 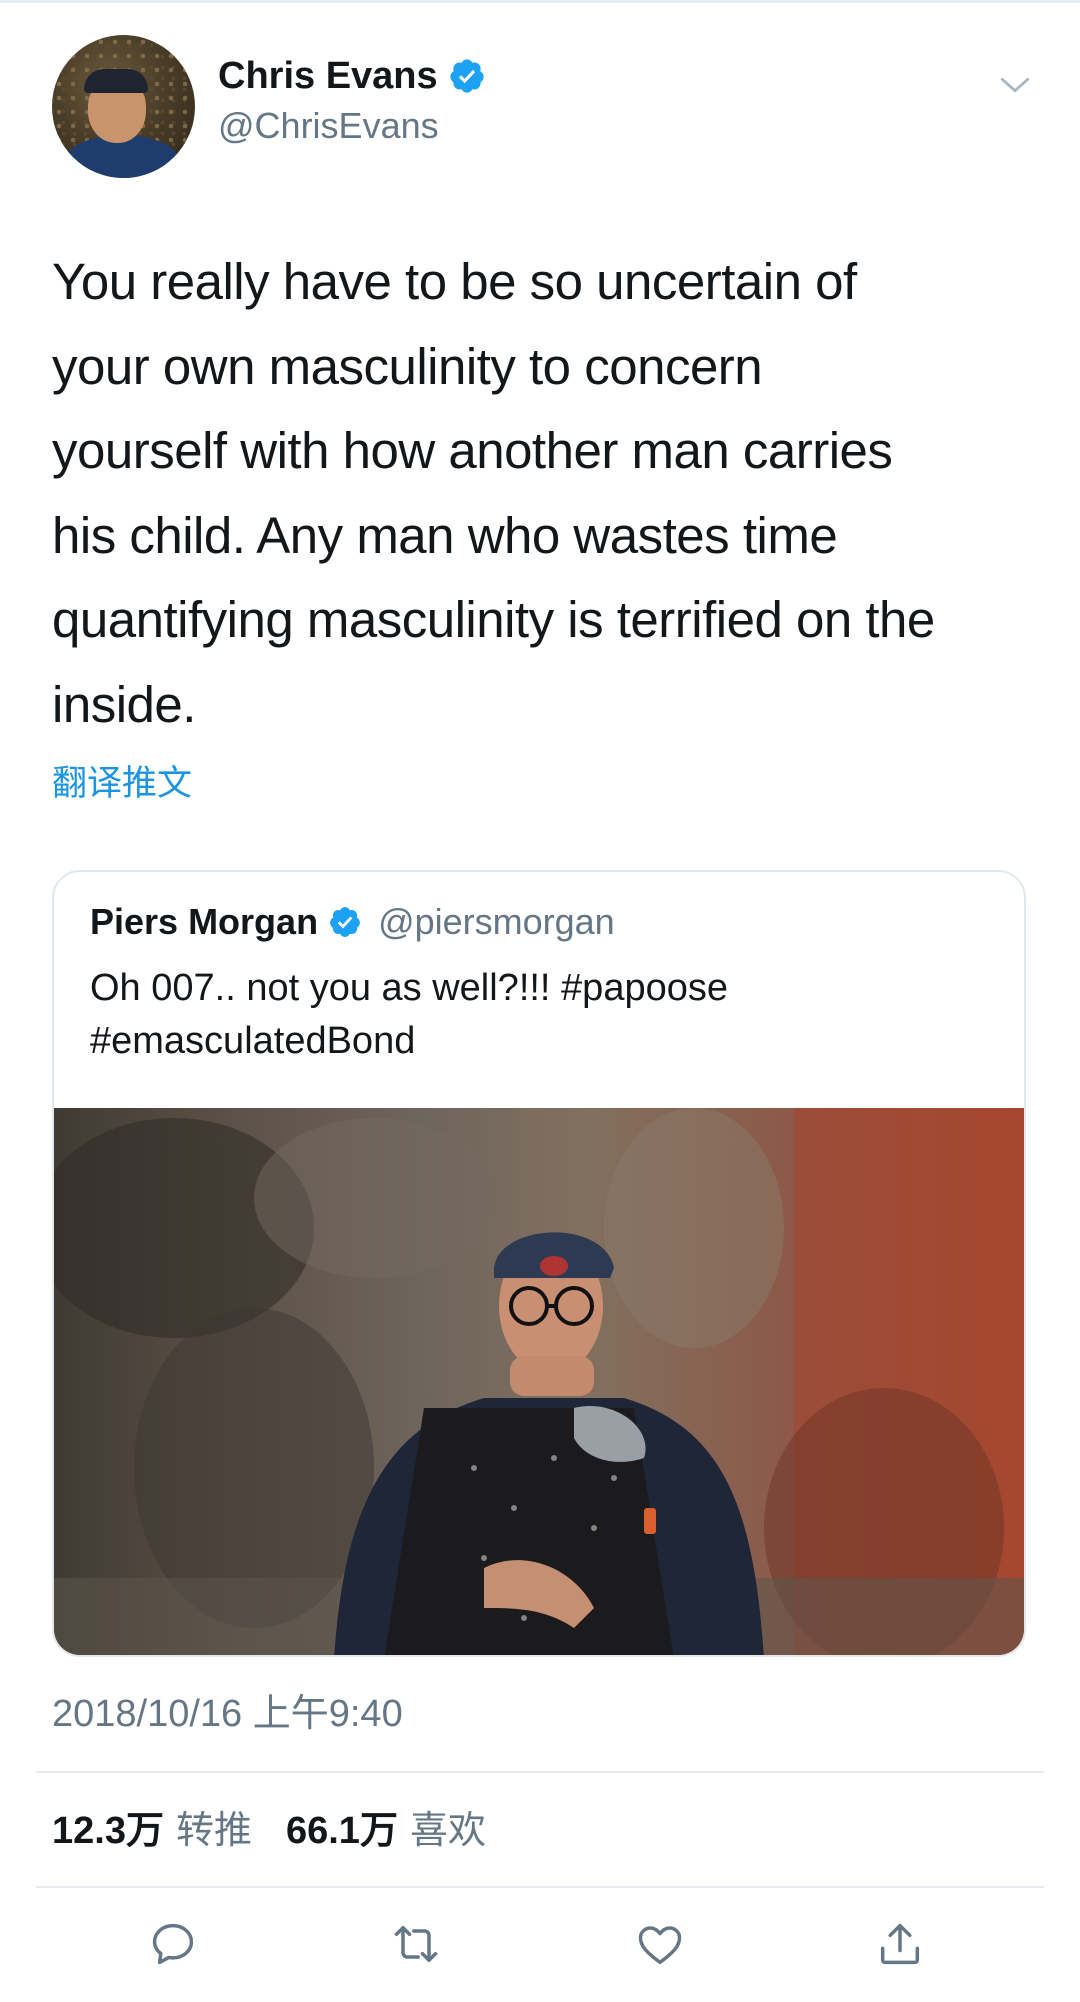 What do you see at coordinates (416, 1944) in the screenshot?
I see `retweet-icon` at bounding box center [416, 1944].